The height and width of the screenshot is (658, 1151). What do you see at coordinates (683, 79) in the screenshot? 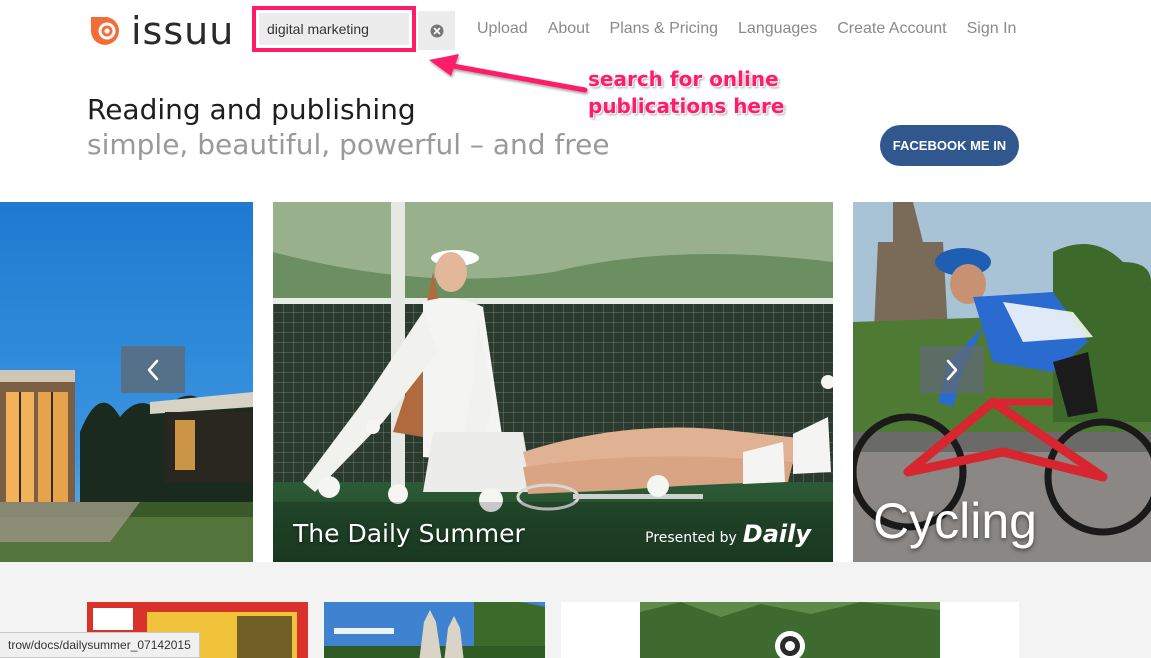
I see `annotation-line-1: search for online` at bounding box center [683, 79].